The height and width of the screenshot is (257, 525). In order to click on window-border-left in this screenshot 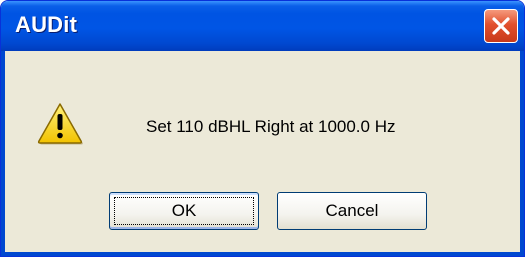, I will do `click(3, 153)`.